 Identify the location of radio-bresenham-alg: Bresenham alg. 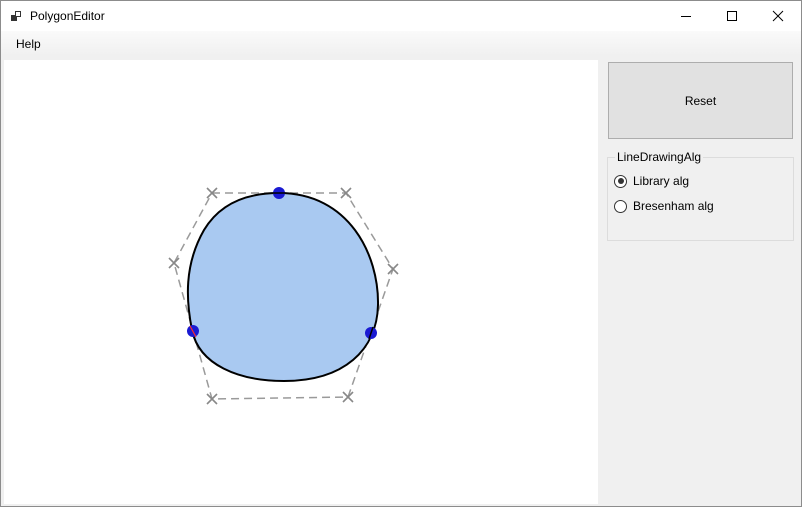
(664, 206).